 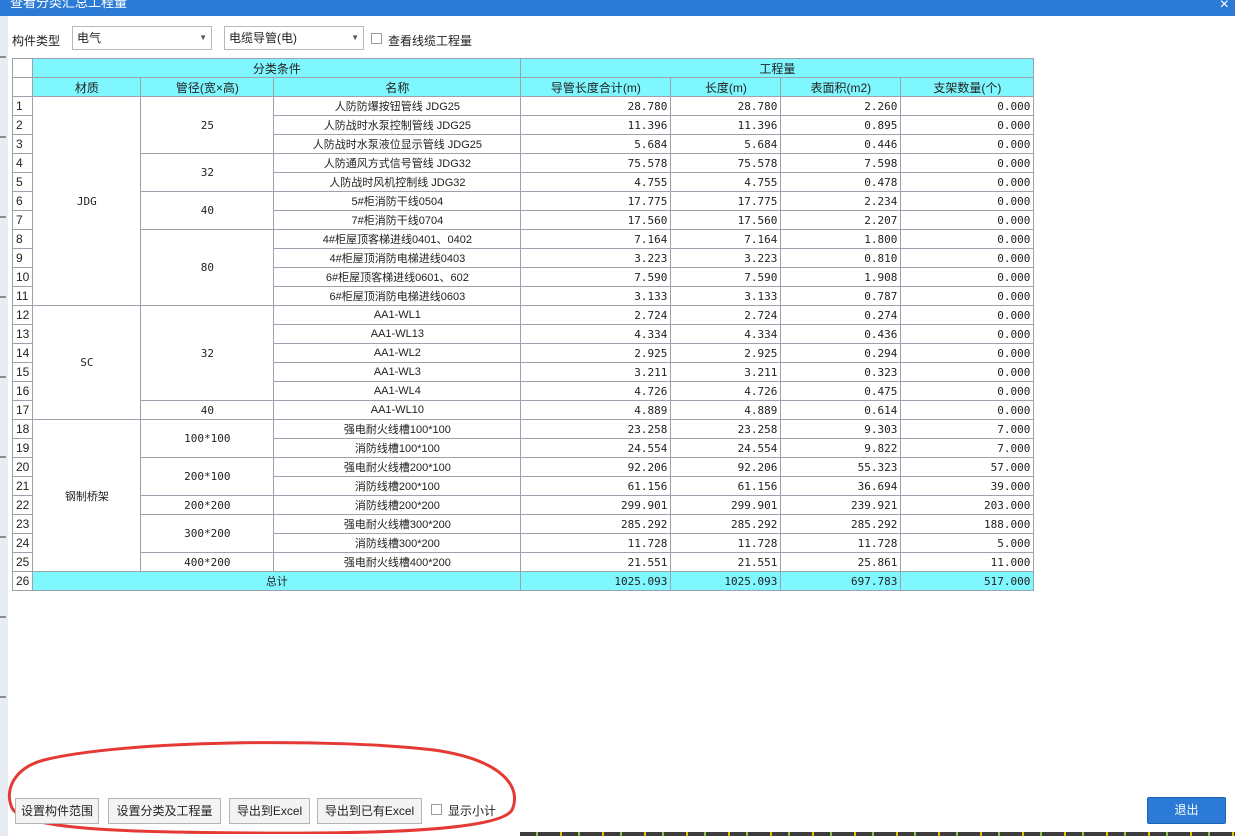 What do you see at coordinates (726, 543) in the screenshot?
I see `length-cell: 11.728` at bounding box center [726, 543].